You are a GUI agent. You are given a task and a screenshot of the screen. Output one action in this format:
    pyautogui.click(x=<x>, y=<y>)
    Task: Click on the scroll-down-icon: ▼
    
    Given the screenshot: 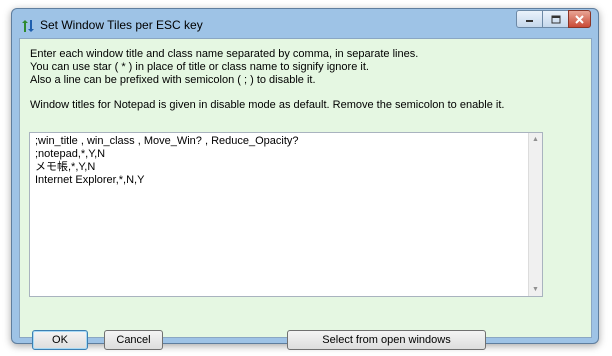 What is the action you would take?
    pyautogui.click(x=535, y=289)
    